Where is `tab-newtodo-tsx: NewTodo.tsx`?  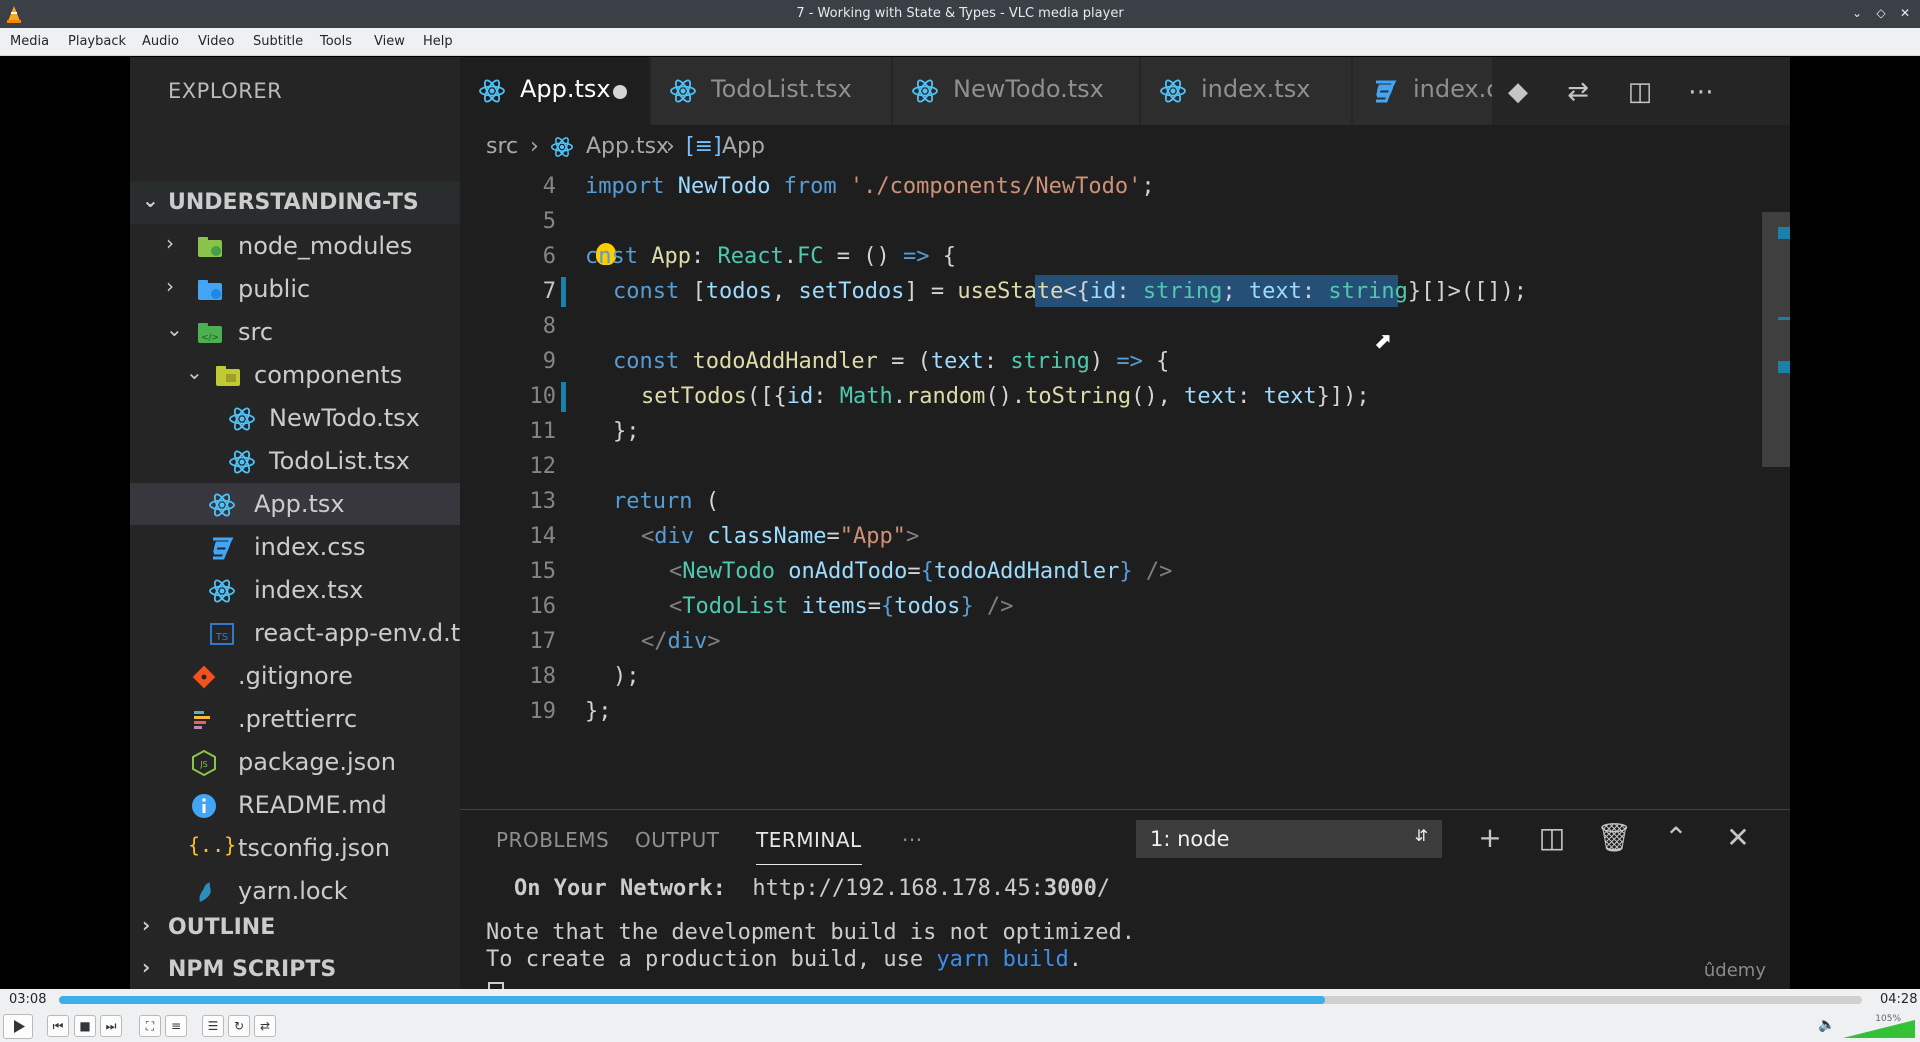
tab-newtodo-tsx: NewTodo.tsx is located at coordinates (1016, 91).